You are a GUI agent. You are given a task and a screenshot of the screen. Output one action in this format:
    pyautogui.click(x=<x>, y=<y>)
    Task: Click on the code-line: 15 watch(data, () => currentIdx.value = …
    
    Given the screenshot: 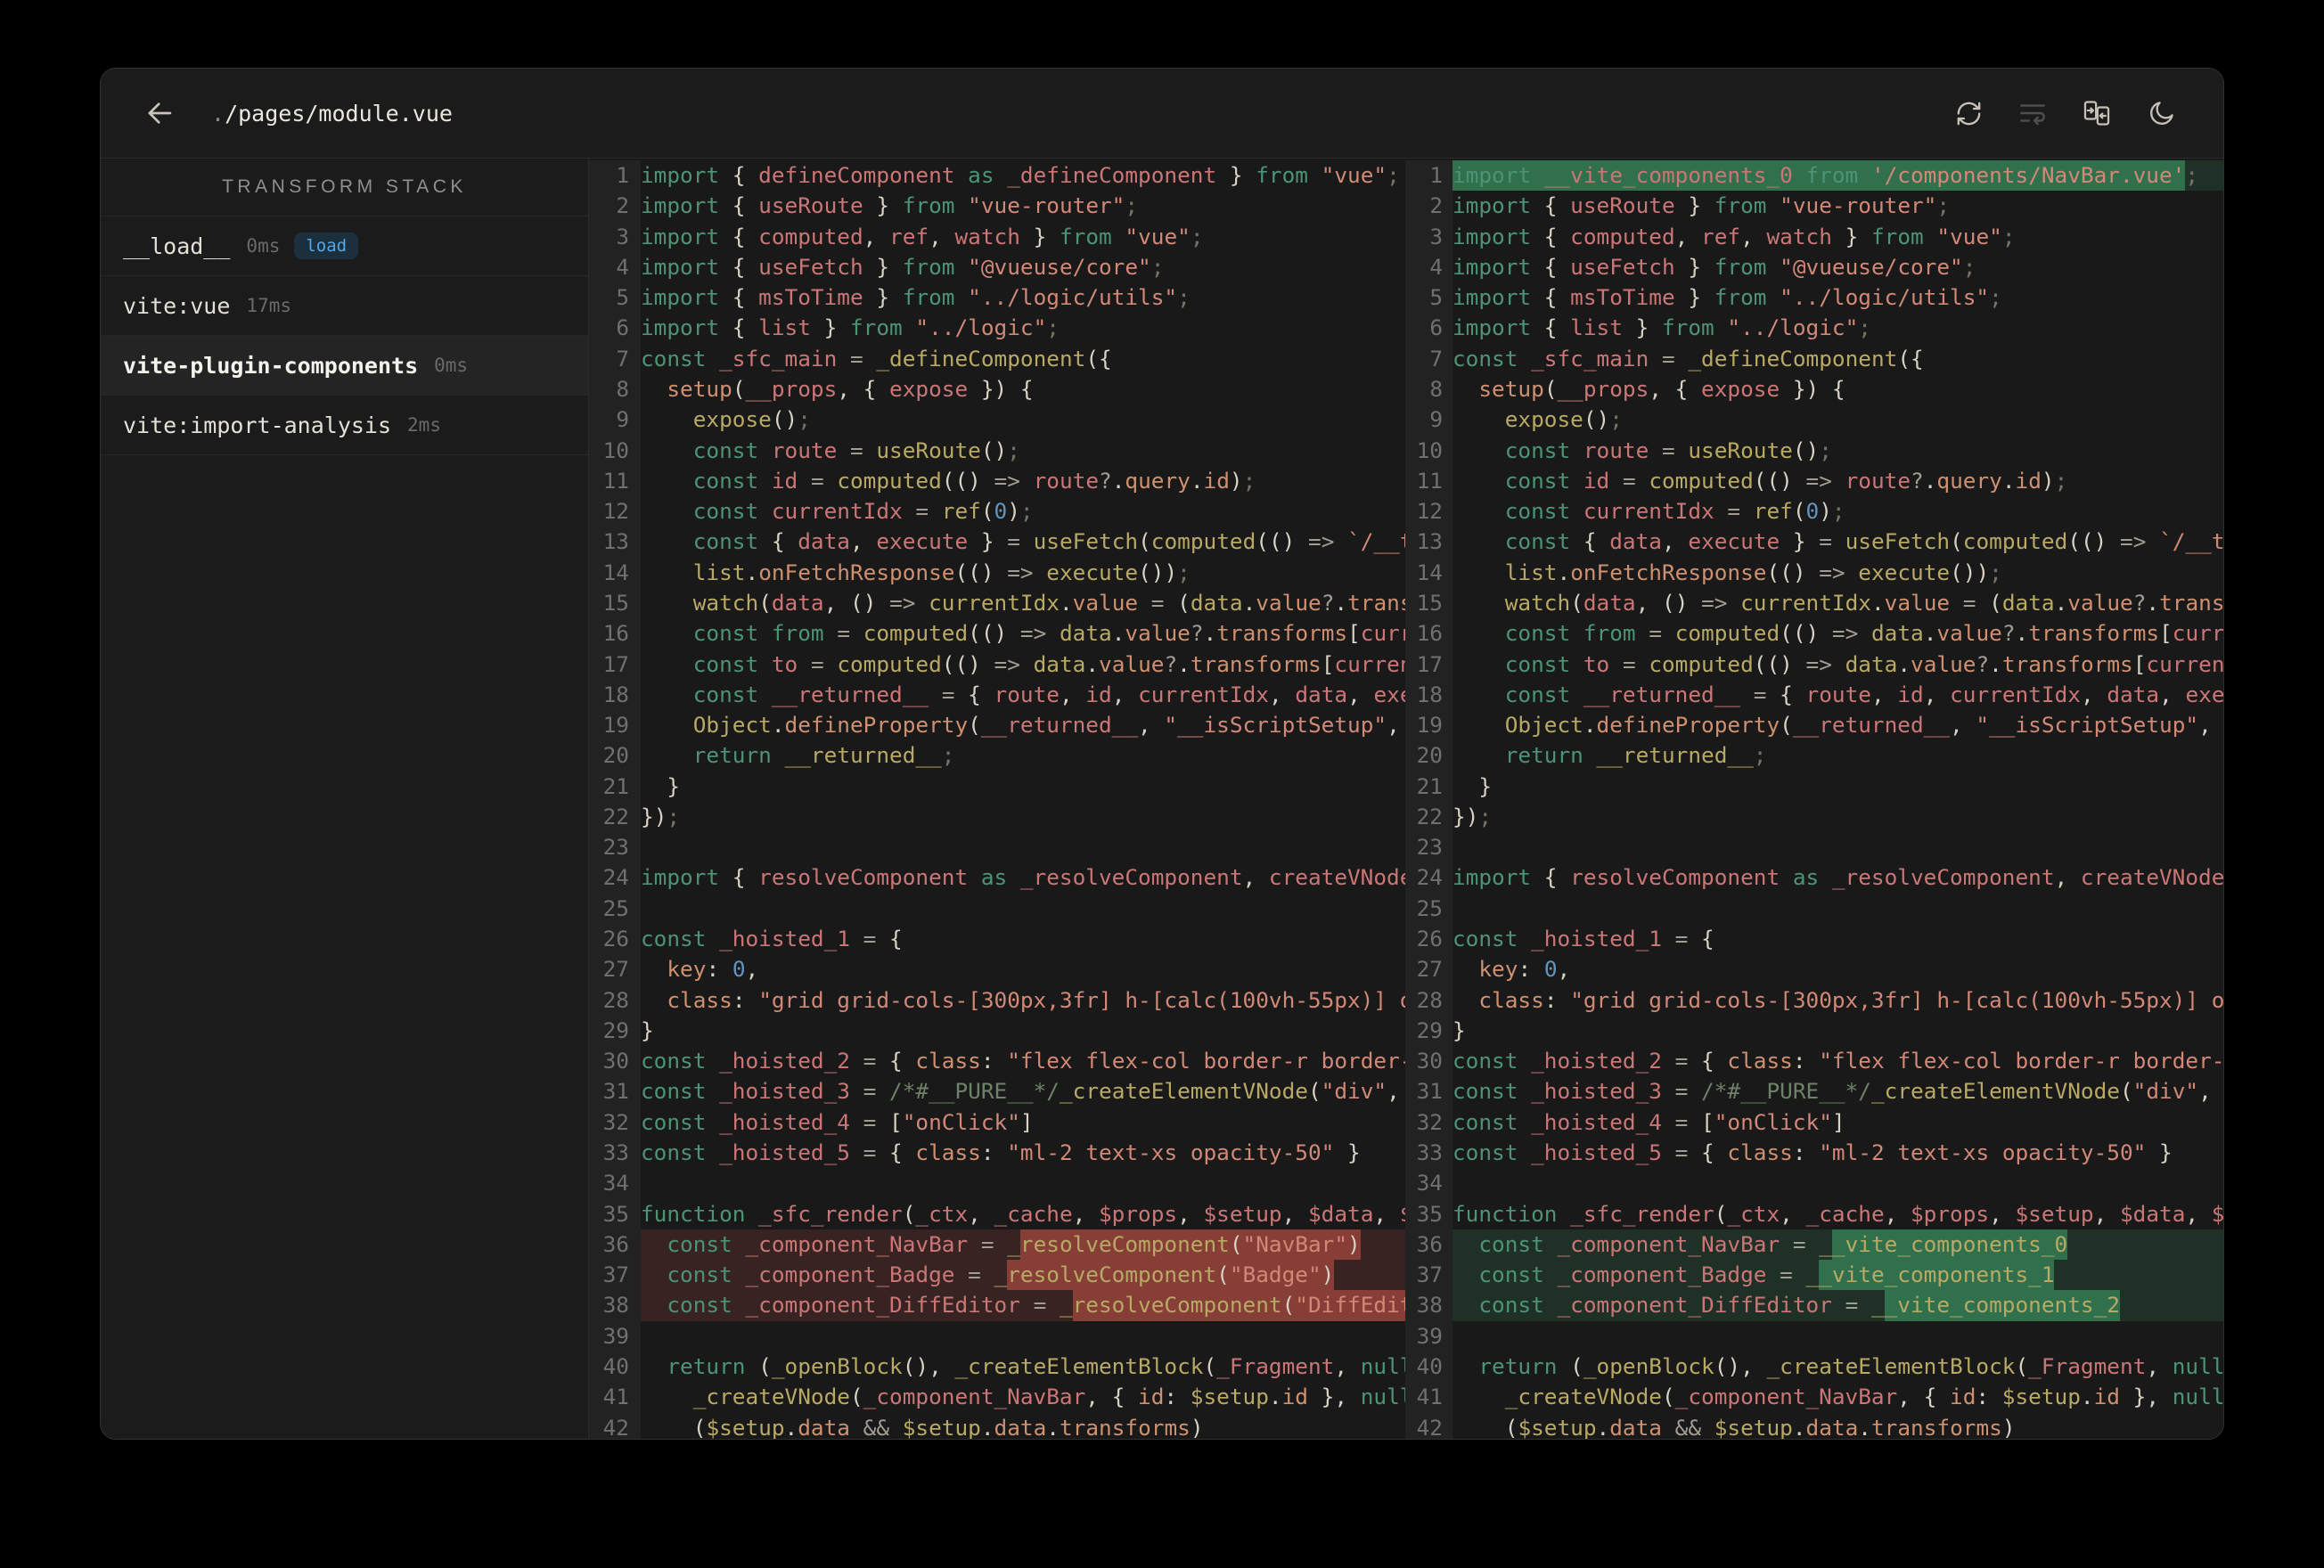 What is the action you would take?
    pyautogui.click(x=1814, y=603)
    